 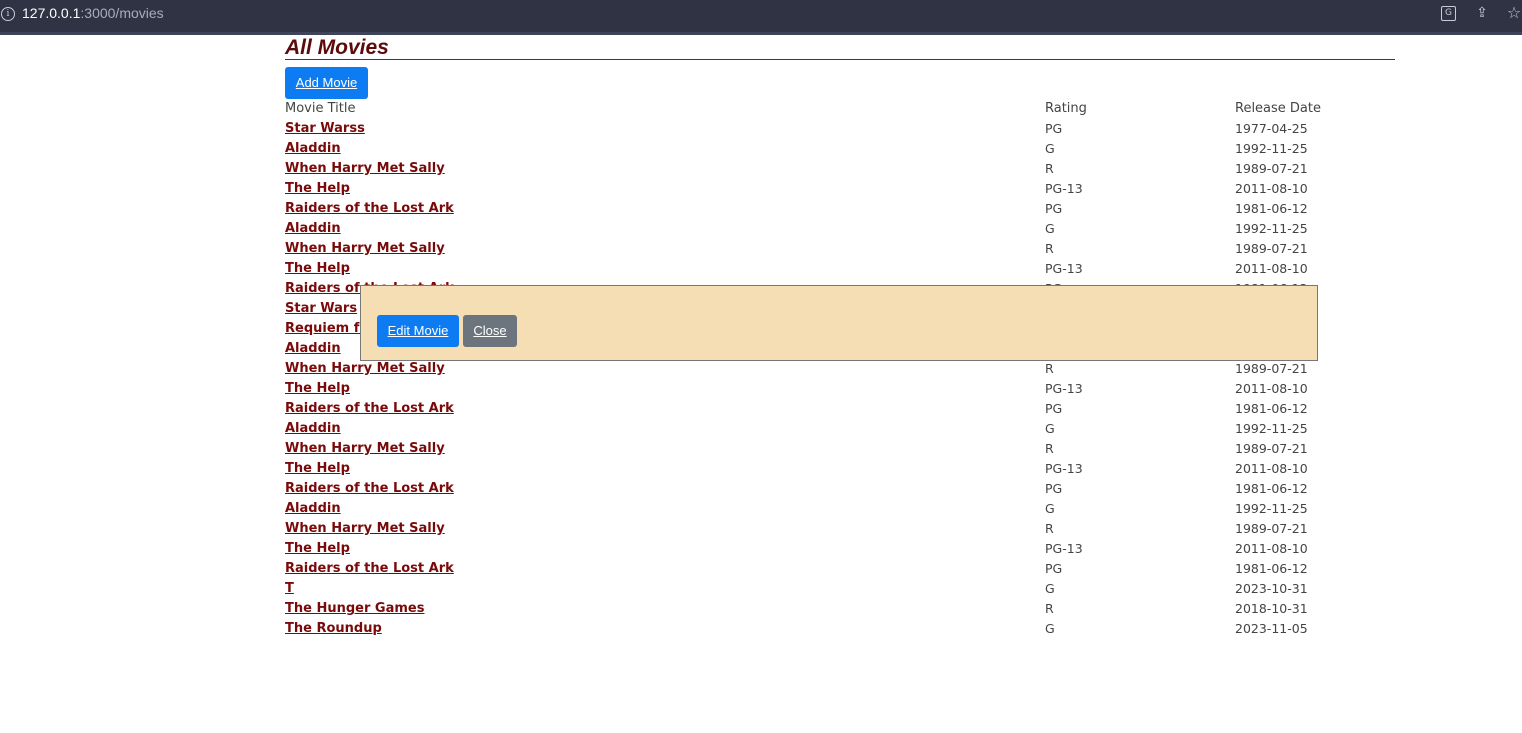 What do you see at coordinates (326, 83) in the screenshot?
I see `add-movie-button: Add Movie` at bounding box center [326, 83].